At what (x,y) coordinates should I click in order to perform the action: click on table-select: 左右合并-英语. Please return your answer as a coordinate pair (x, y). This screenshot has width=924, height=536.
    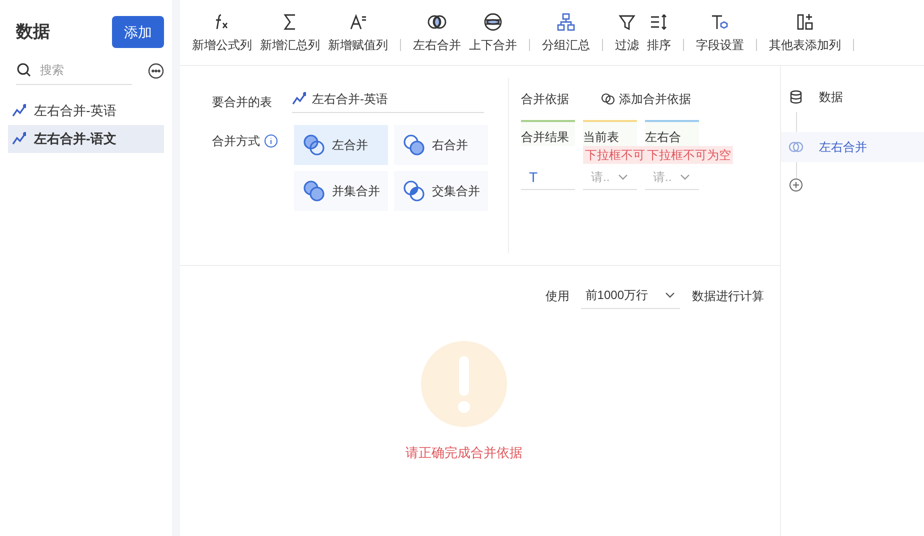
    Looking at the image, I should click on (388, 101).